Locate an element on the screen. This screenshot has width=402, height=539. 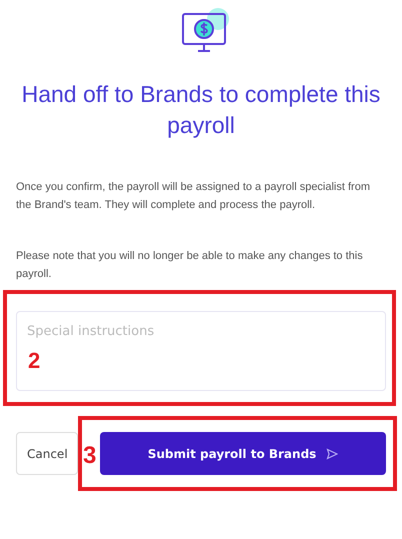
cancel-button: Cancel is located at coordinates (47, 453).